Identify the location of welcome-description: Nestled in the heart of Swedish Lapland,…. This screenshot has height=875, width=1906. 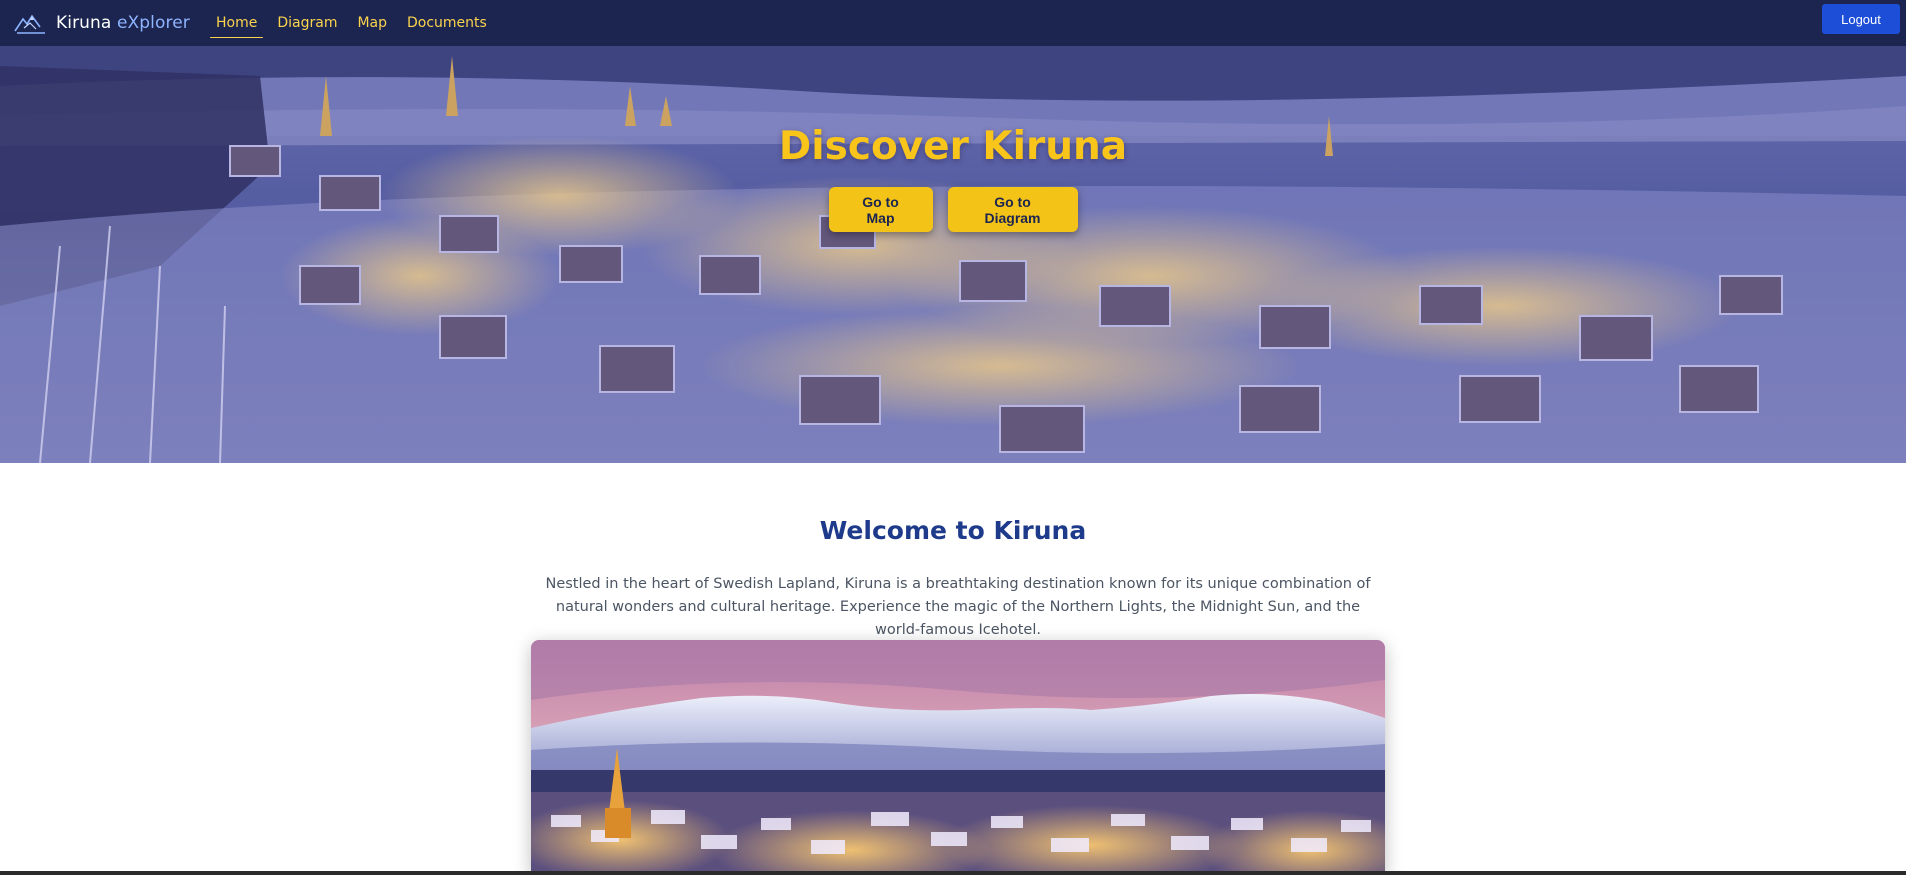
(958, 607).